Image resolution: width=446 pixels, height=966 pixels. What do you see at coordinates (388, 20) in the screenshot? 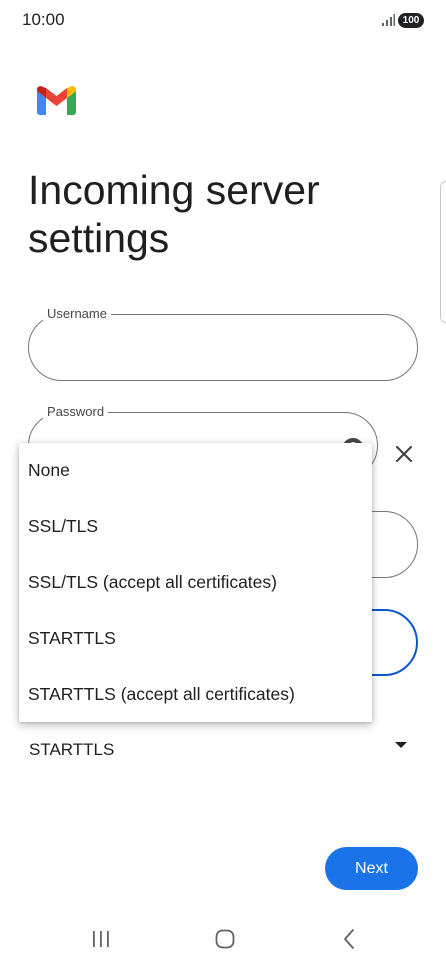
I see `signal-icon` at bounding box center [388, 20].